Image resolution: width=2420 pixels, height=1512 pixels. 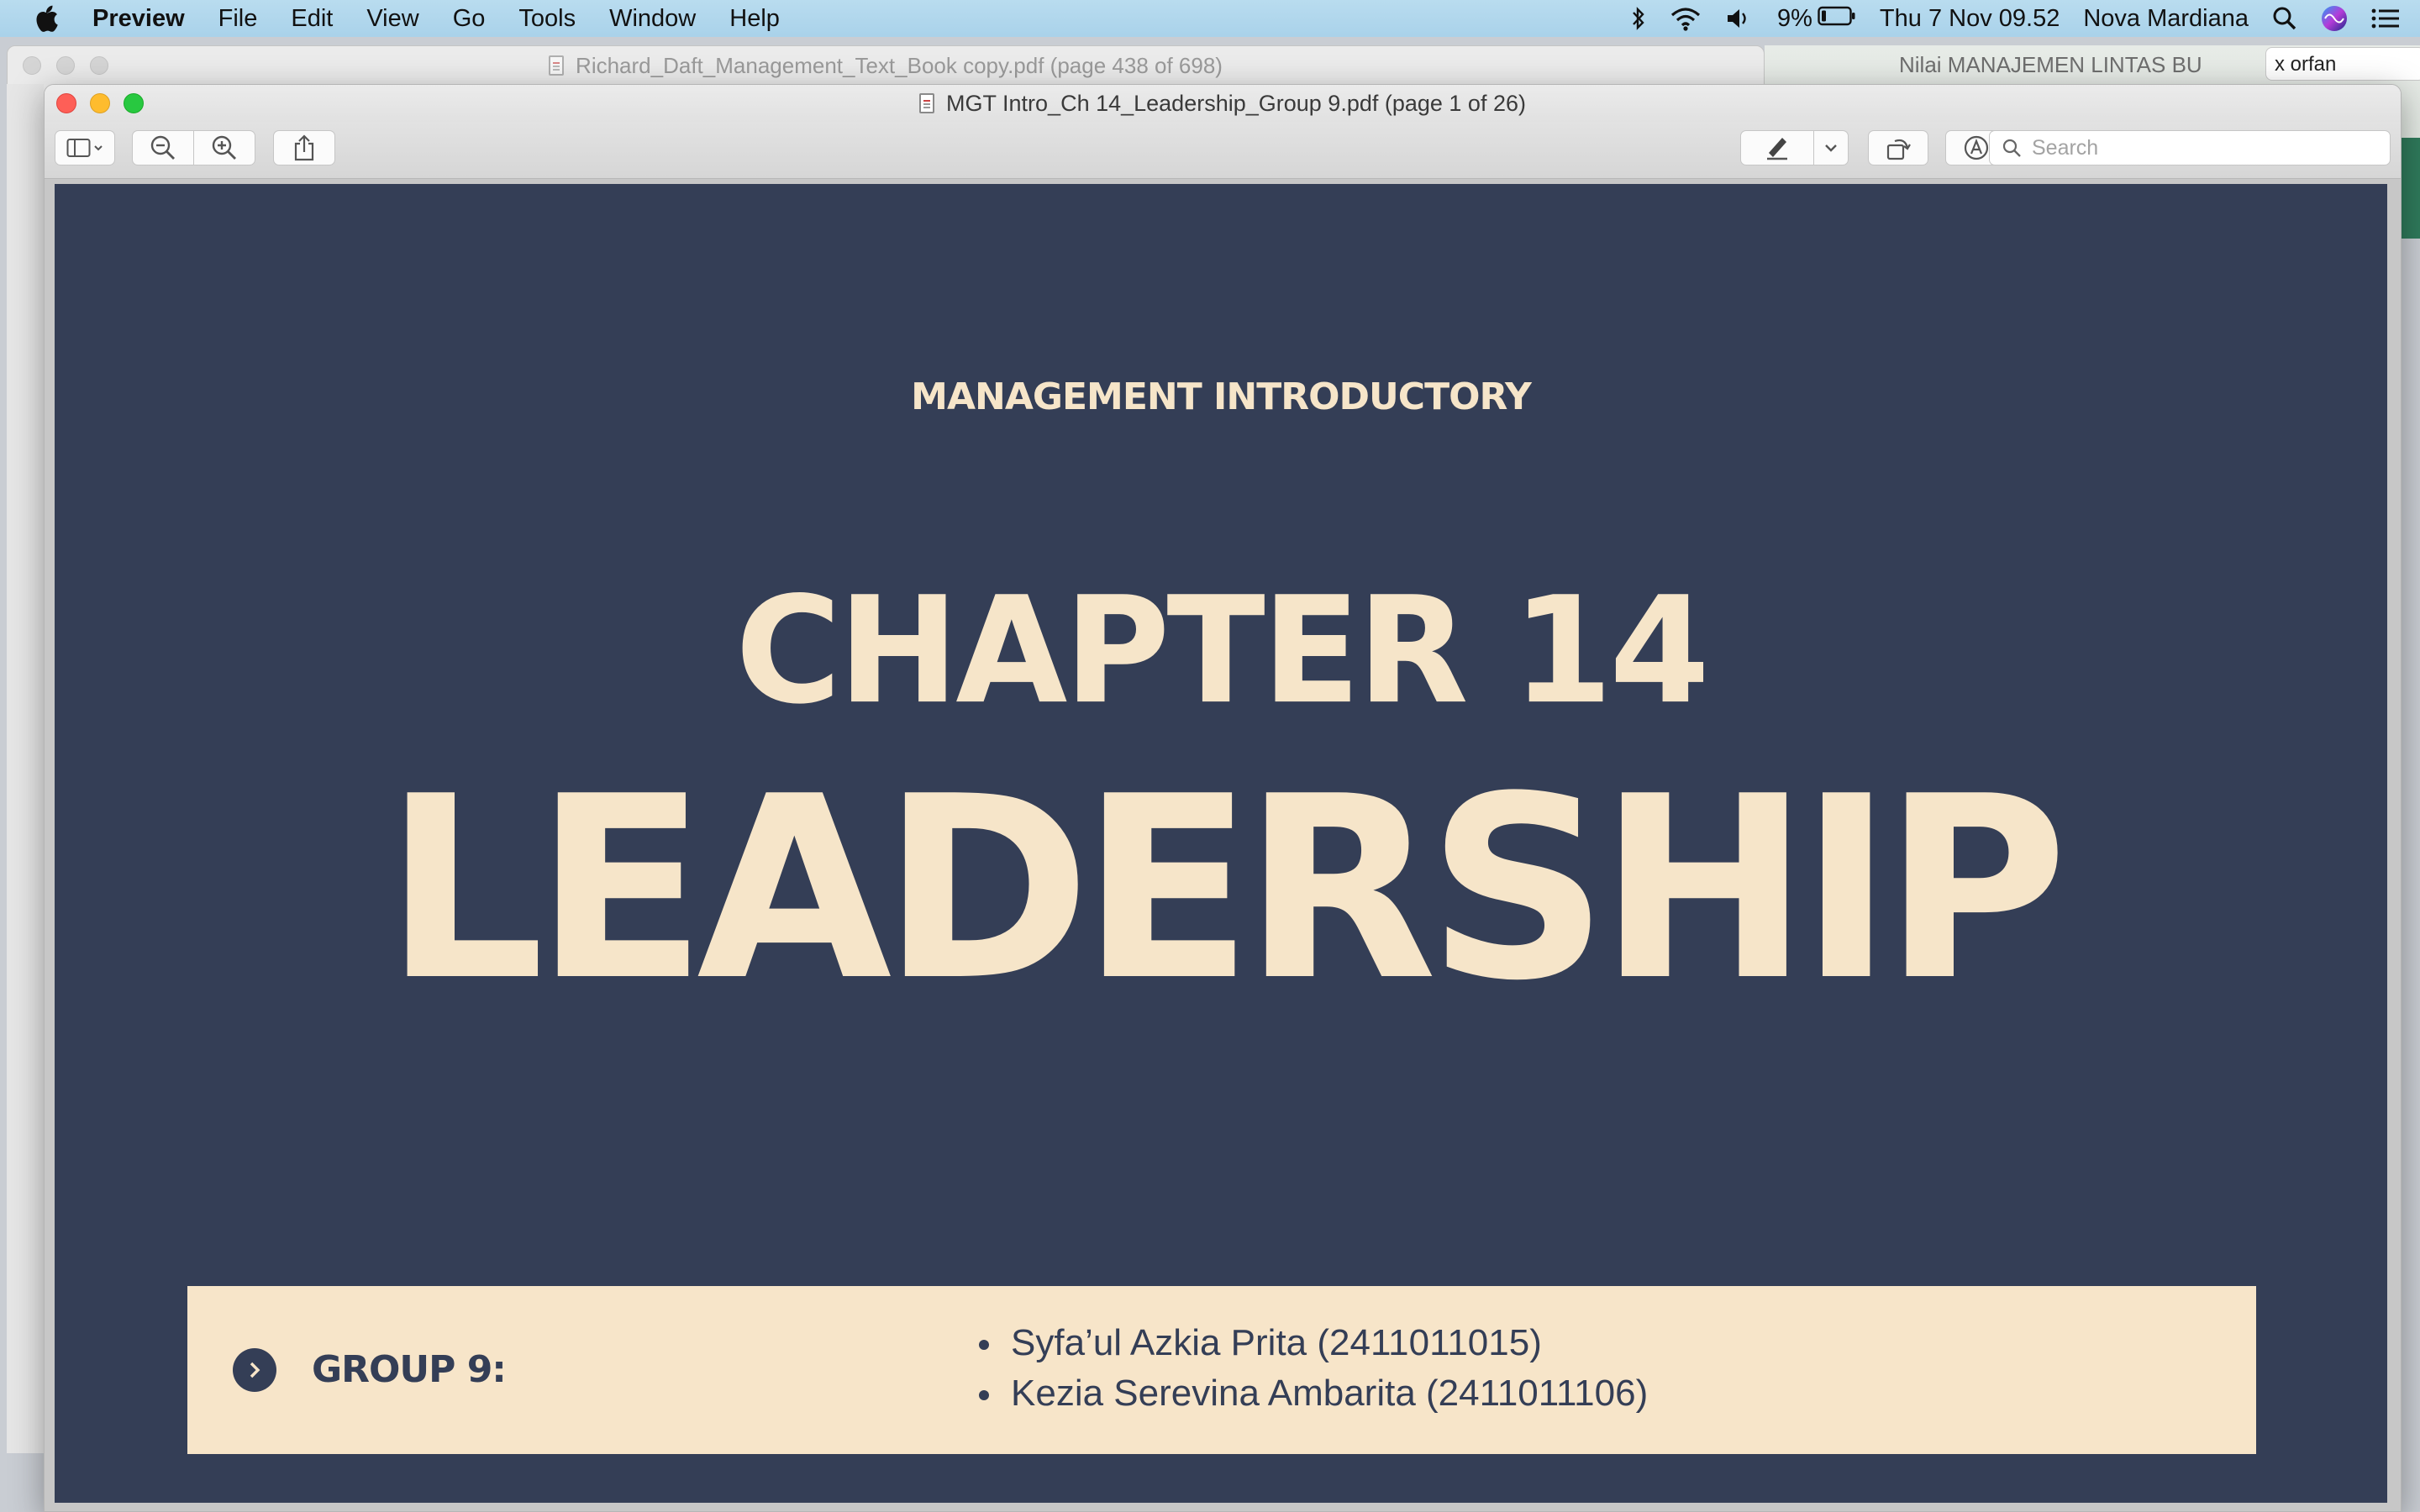 What do you see at coordinates (1686, 18) in the screenshot?
I see `wifi-icon` at bounding box center [1686, 18].